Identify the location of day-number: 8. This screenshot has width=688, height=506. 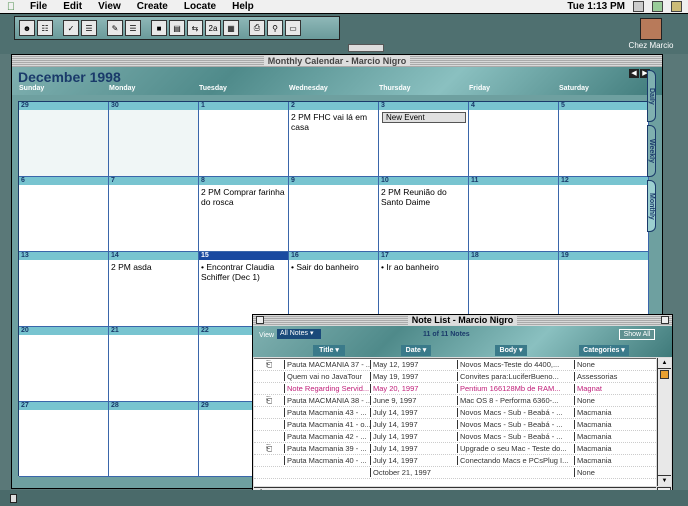
(243, 181).